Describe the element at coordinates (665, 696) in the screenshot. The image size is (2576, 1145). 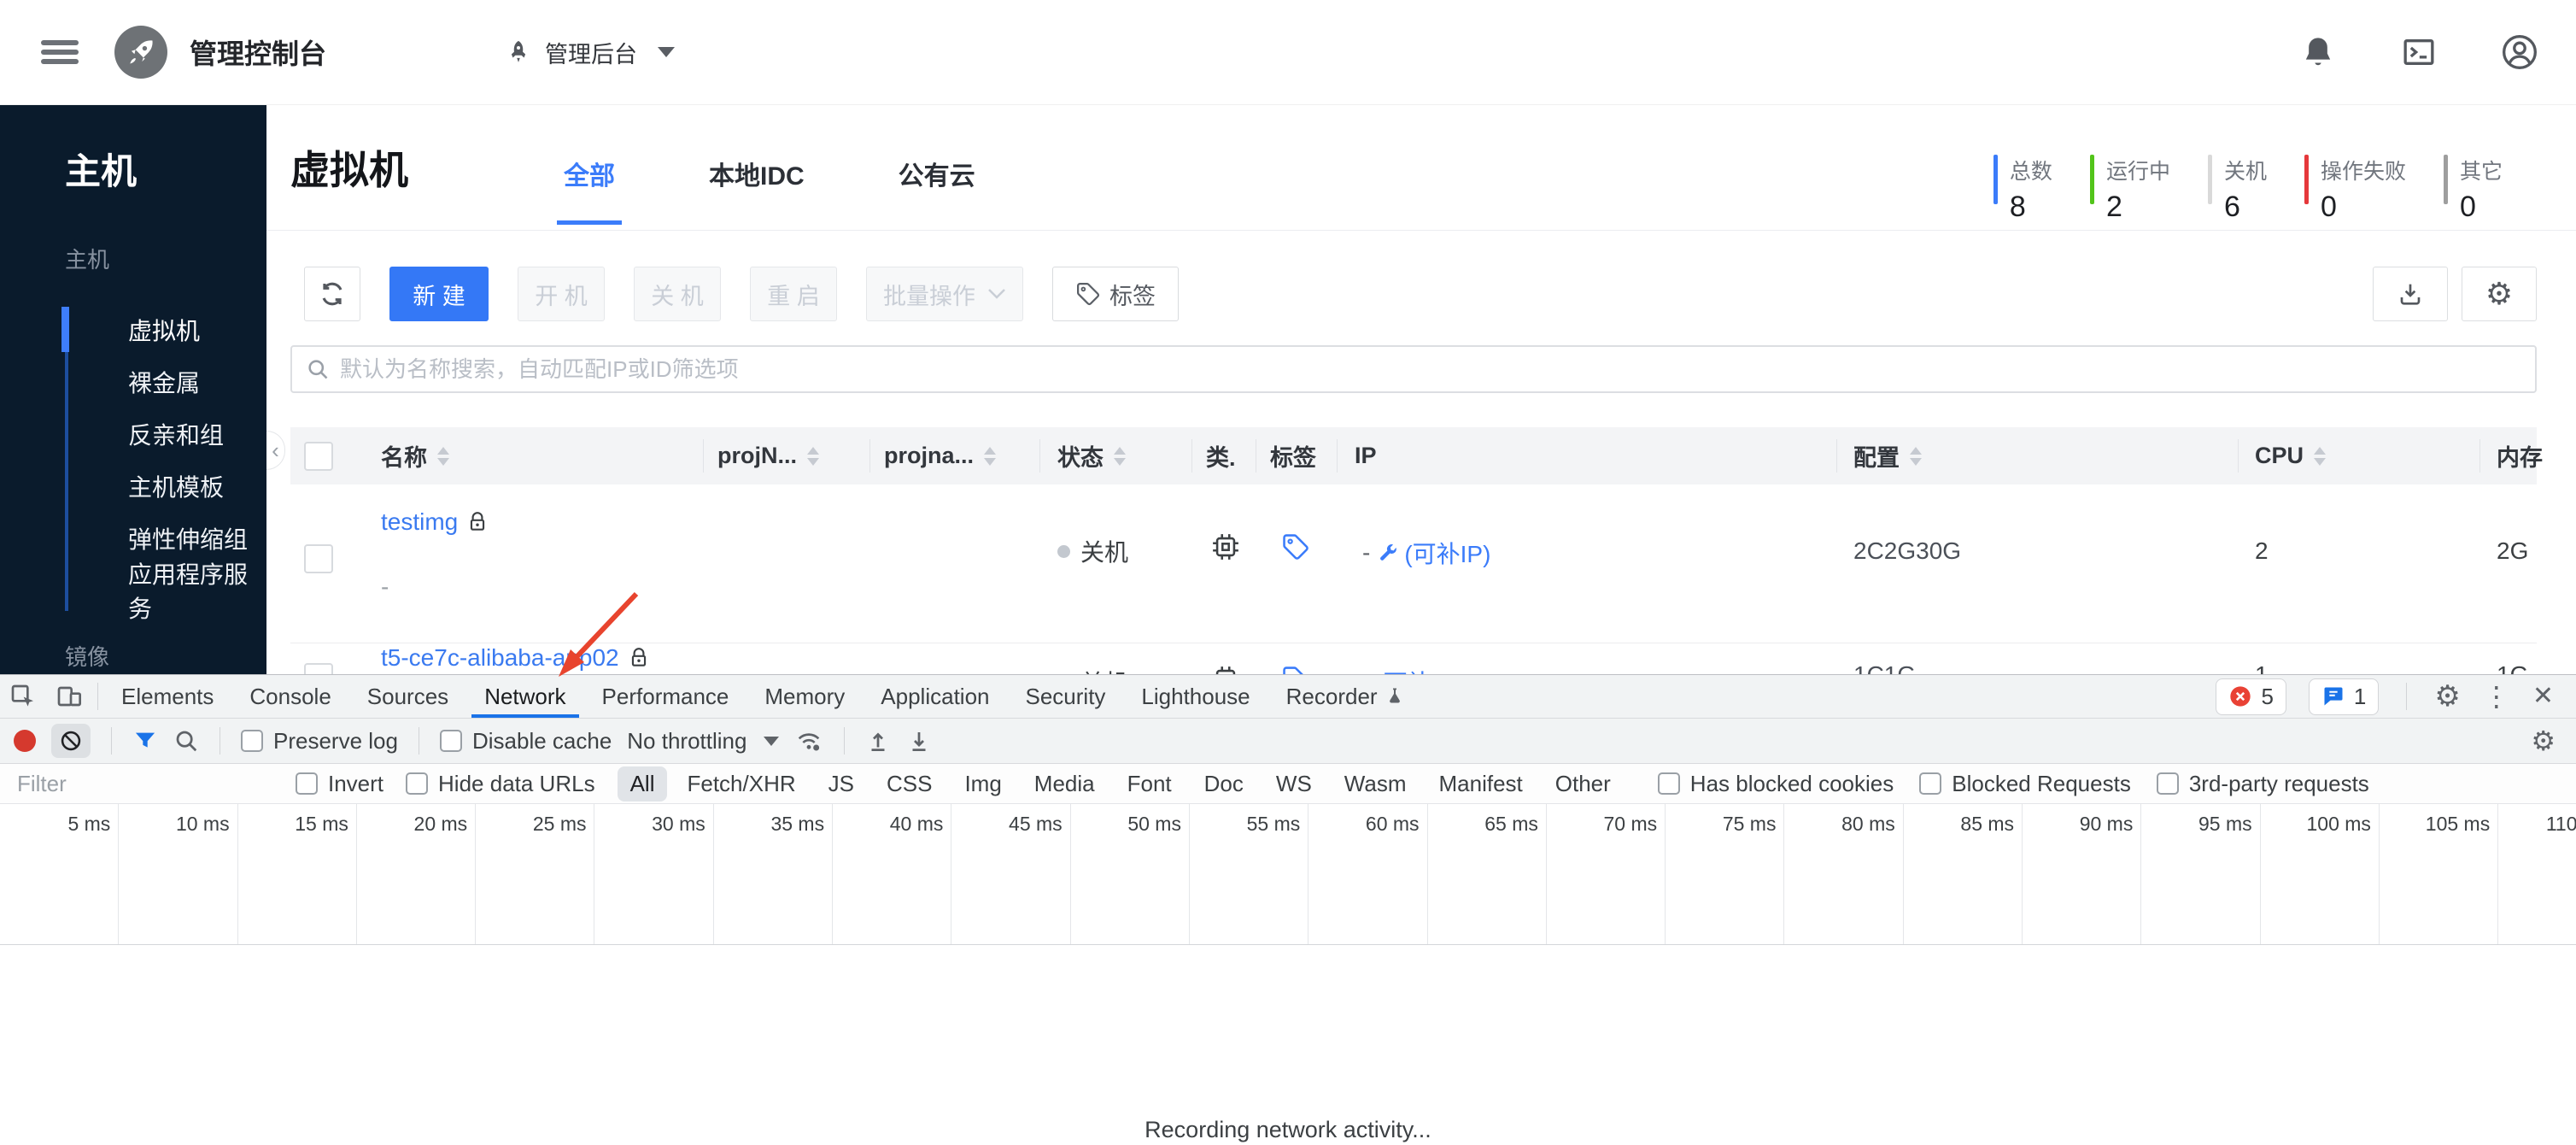
I see `devtools-tab-performance: Performance` at that location.